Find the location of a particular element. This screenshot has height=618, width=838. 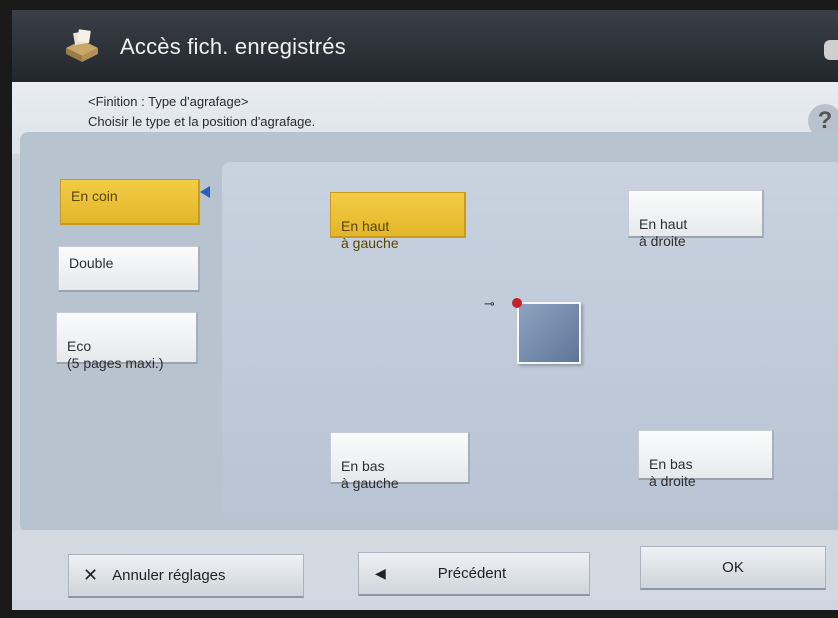

position-bottom-left-label: En bas à gauche is located at coordinates (370, 474).